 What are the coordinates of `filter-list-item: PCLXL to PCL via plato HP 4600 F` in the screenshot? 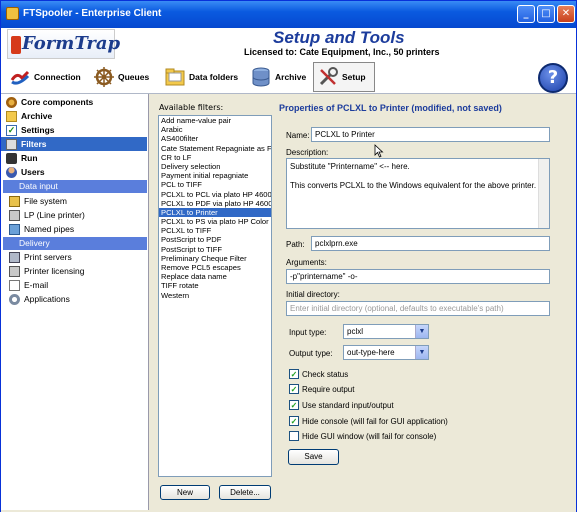 It's located at (215, 194).